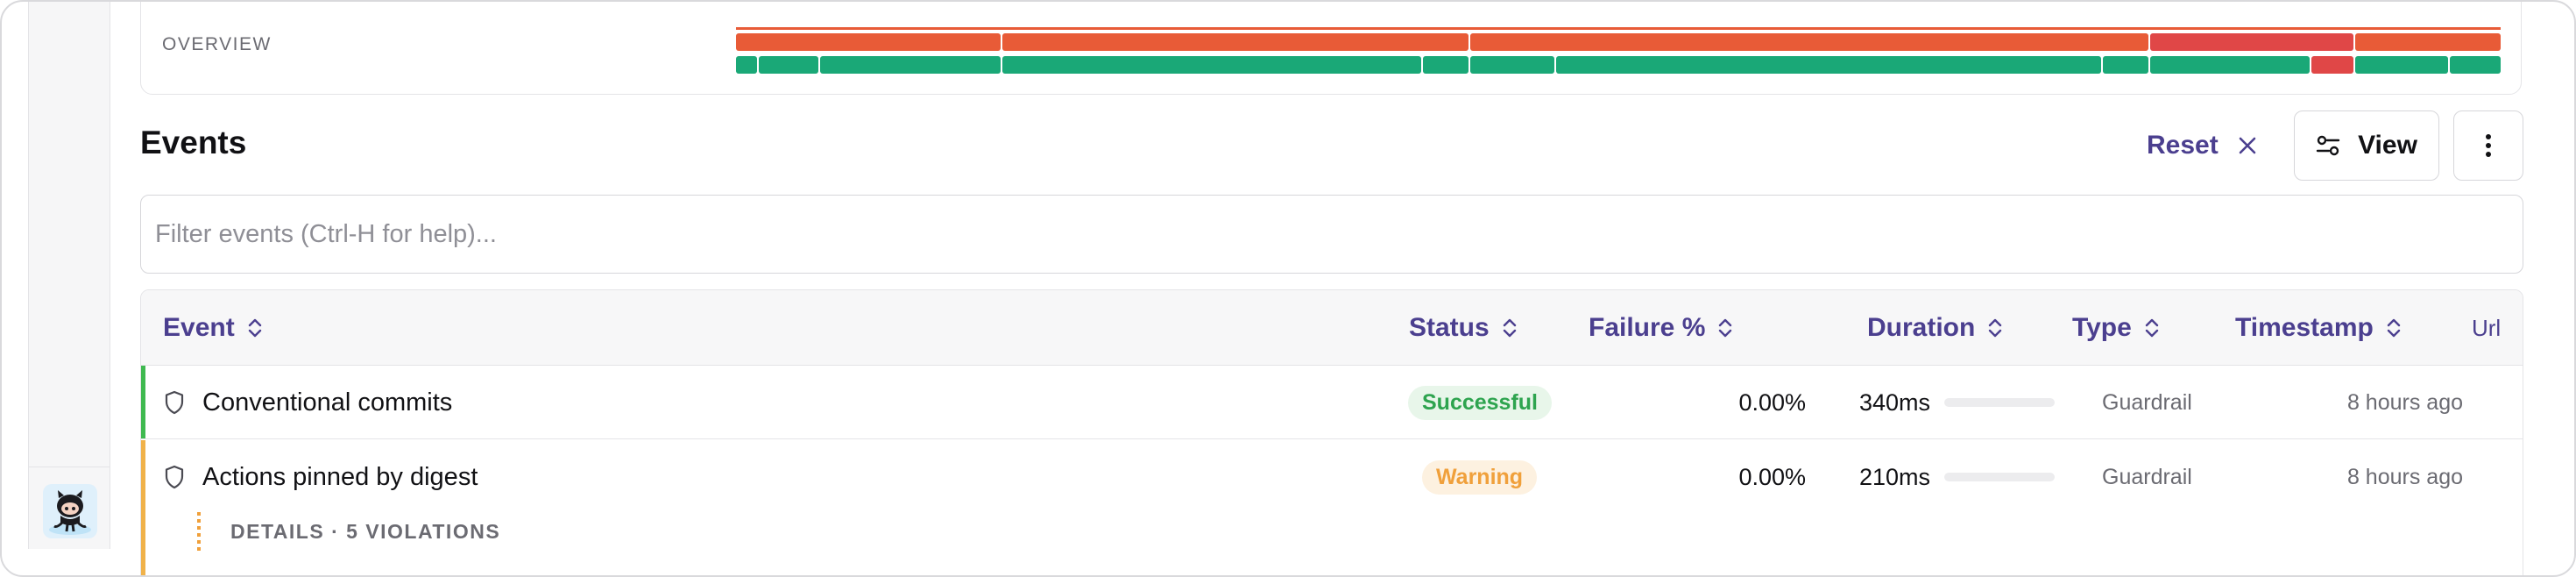  What do you see at coordinates (2328, 145) in the screenshot?
I see `sliders-icon` at bounding box center [2328, 145].